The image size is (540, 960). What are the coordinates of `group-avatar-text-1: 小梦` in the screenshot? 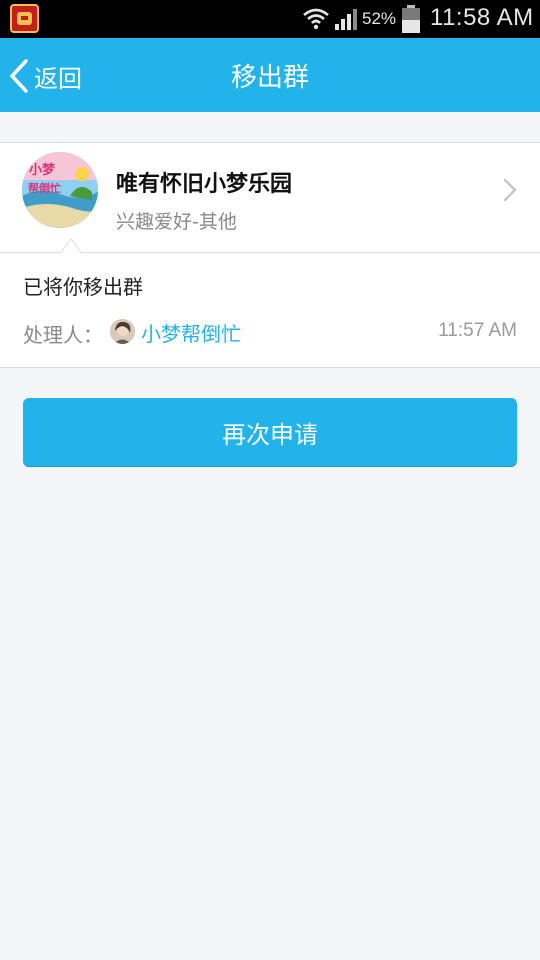 It's located at (42, 170).